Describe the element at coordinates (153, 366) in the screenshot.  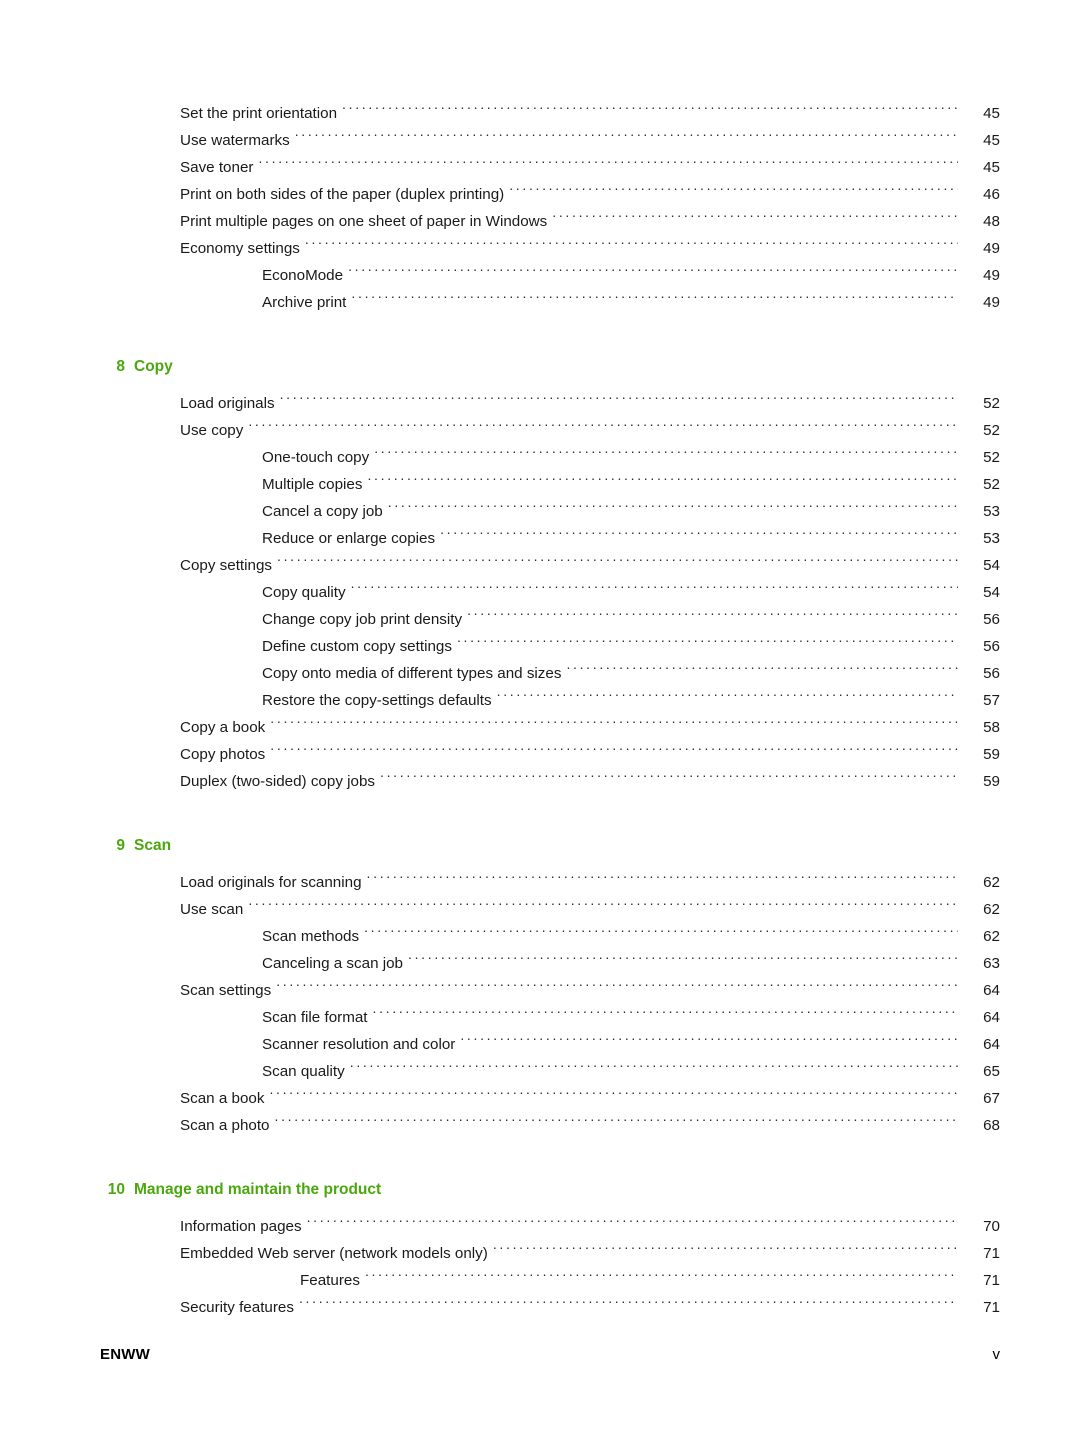
I see `chapter-title: Copy` at that location.